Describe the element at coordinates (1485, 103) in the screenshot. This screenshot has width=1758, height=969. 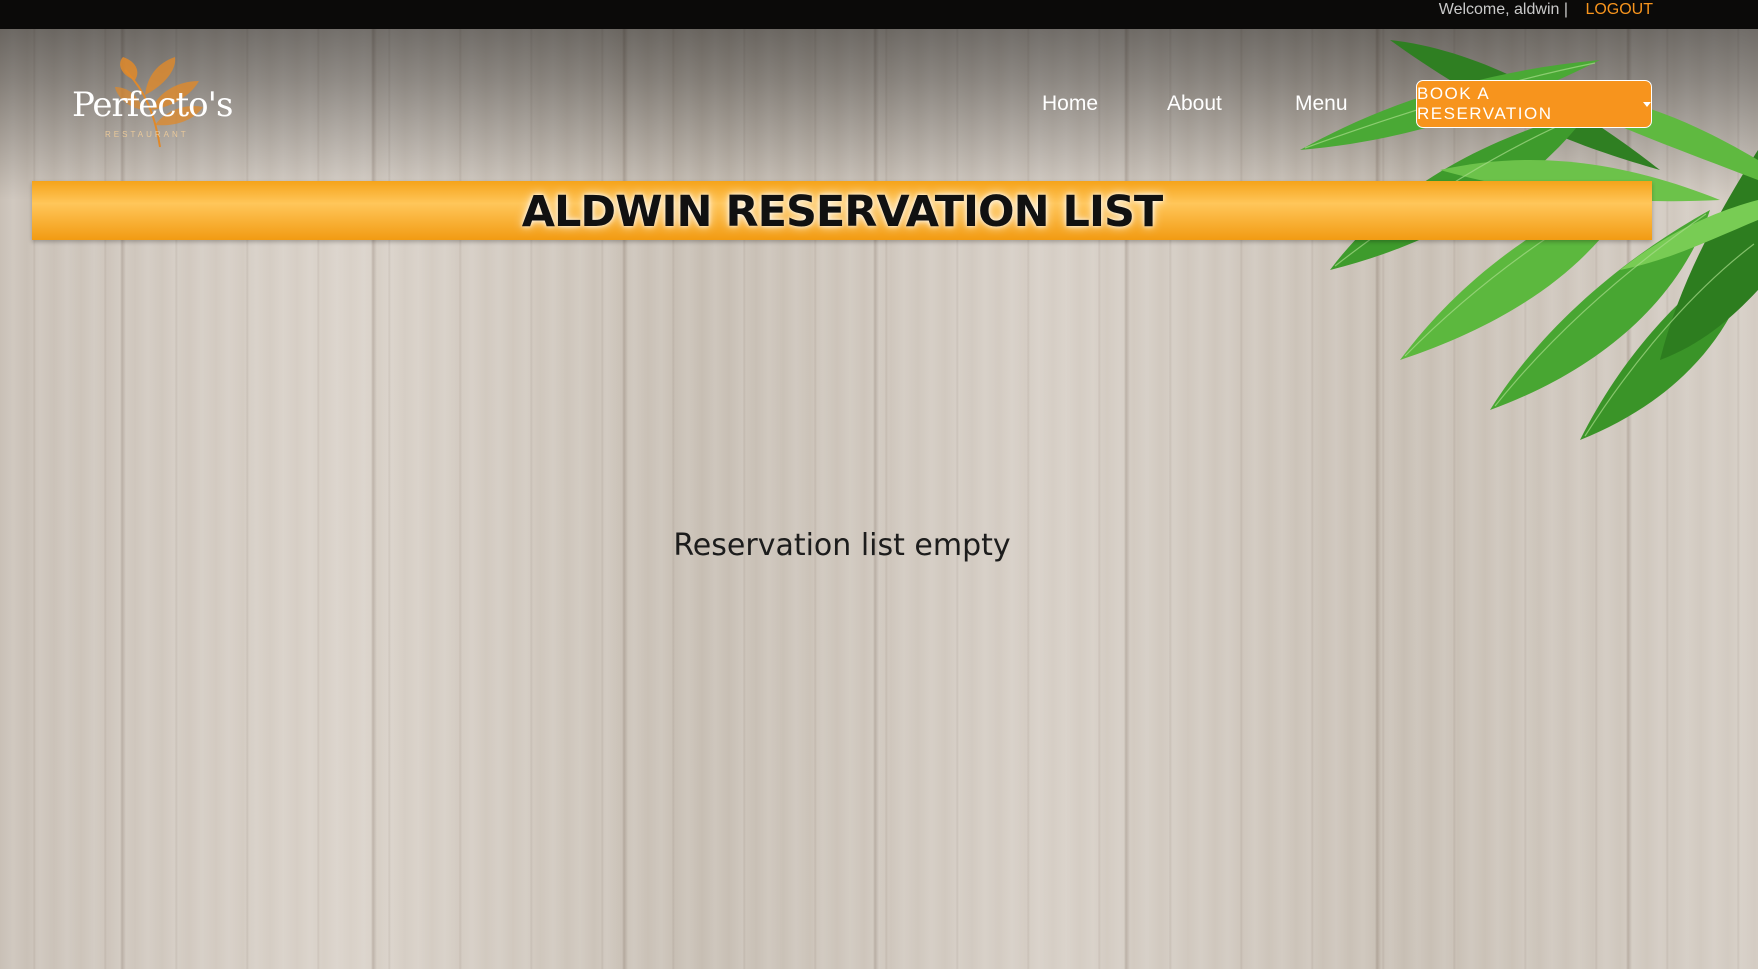
I see `book-reservation-label: BOOK A RESERVATION` at that location.